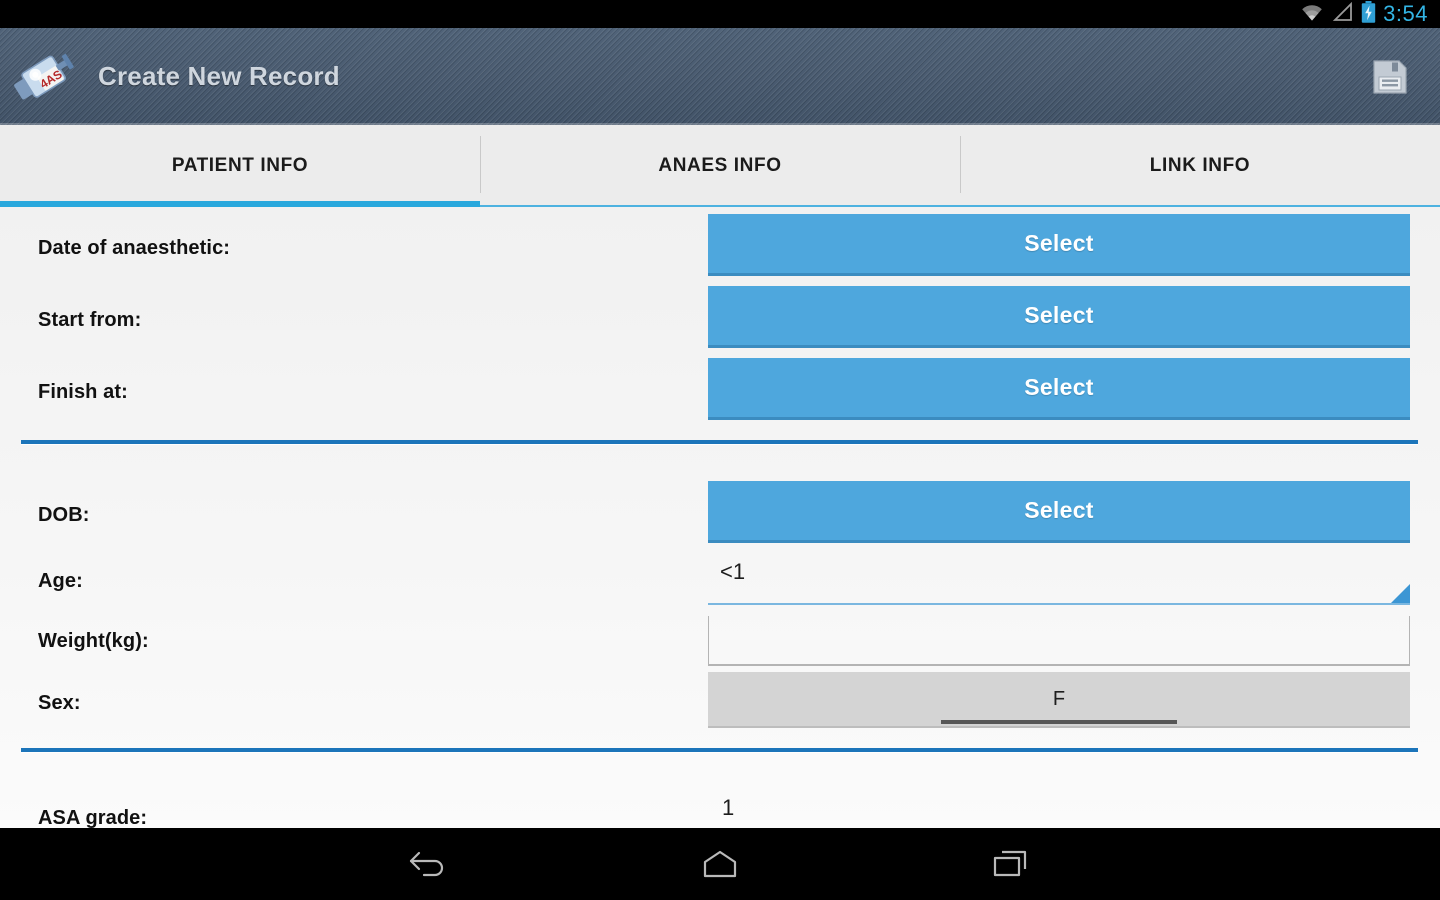 The width and height of the screenshot is (1440, 900). I want to click on label-asa-grade: ASA grade:, so click(93, 817).